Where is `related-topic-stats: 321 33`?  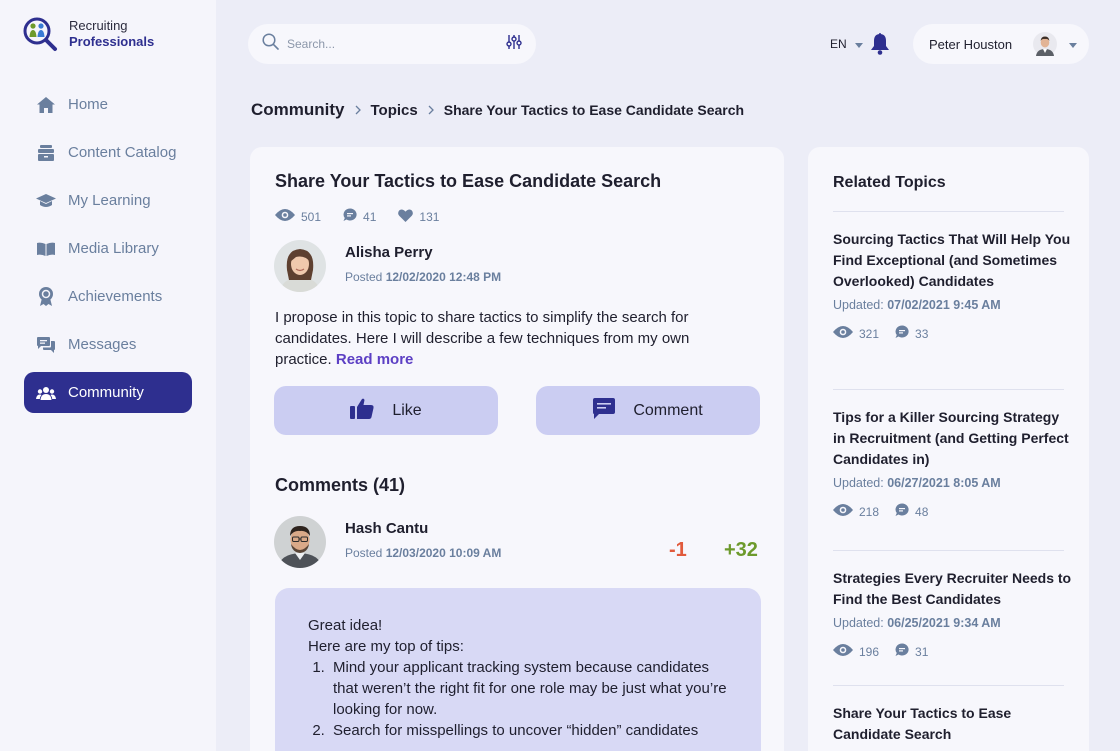 related-topic-stats: 321 33 is located at coordinates (953, 333).